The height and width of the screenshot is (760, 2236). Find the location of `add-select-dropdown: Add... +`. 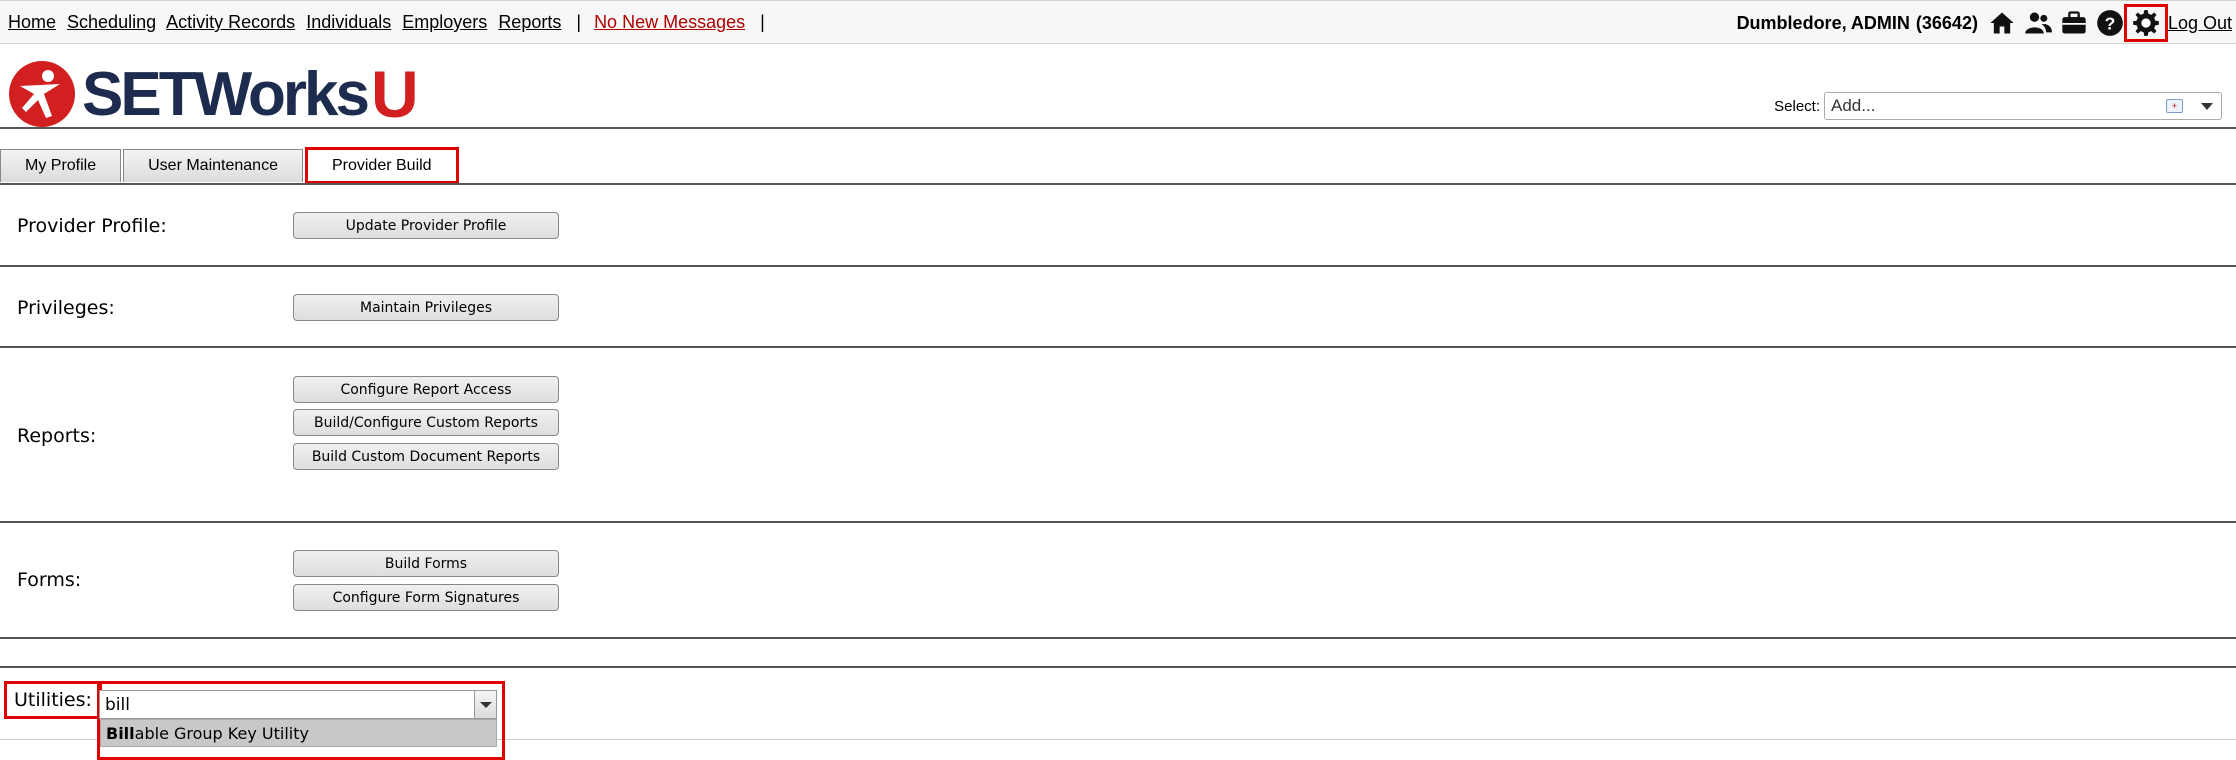

add-select-dropdown: Add... + is located at coordinates (2023, 106).